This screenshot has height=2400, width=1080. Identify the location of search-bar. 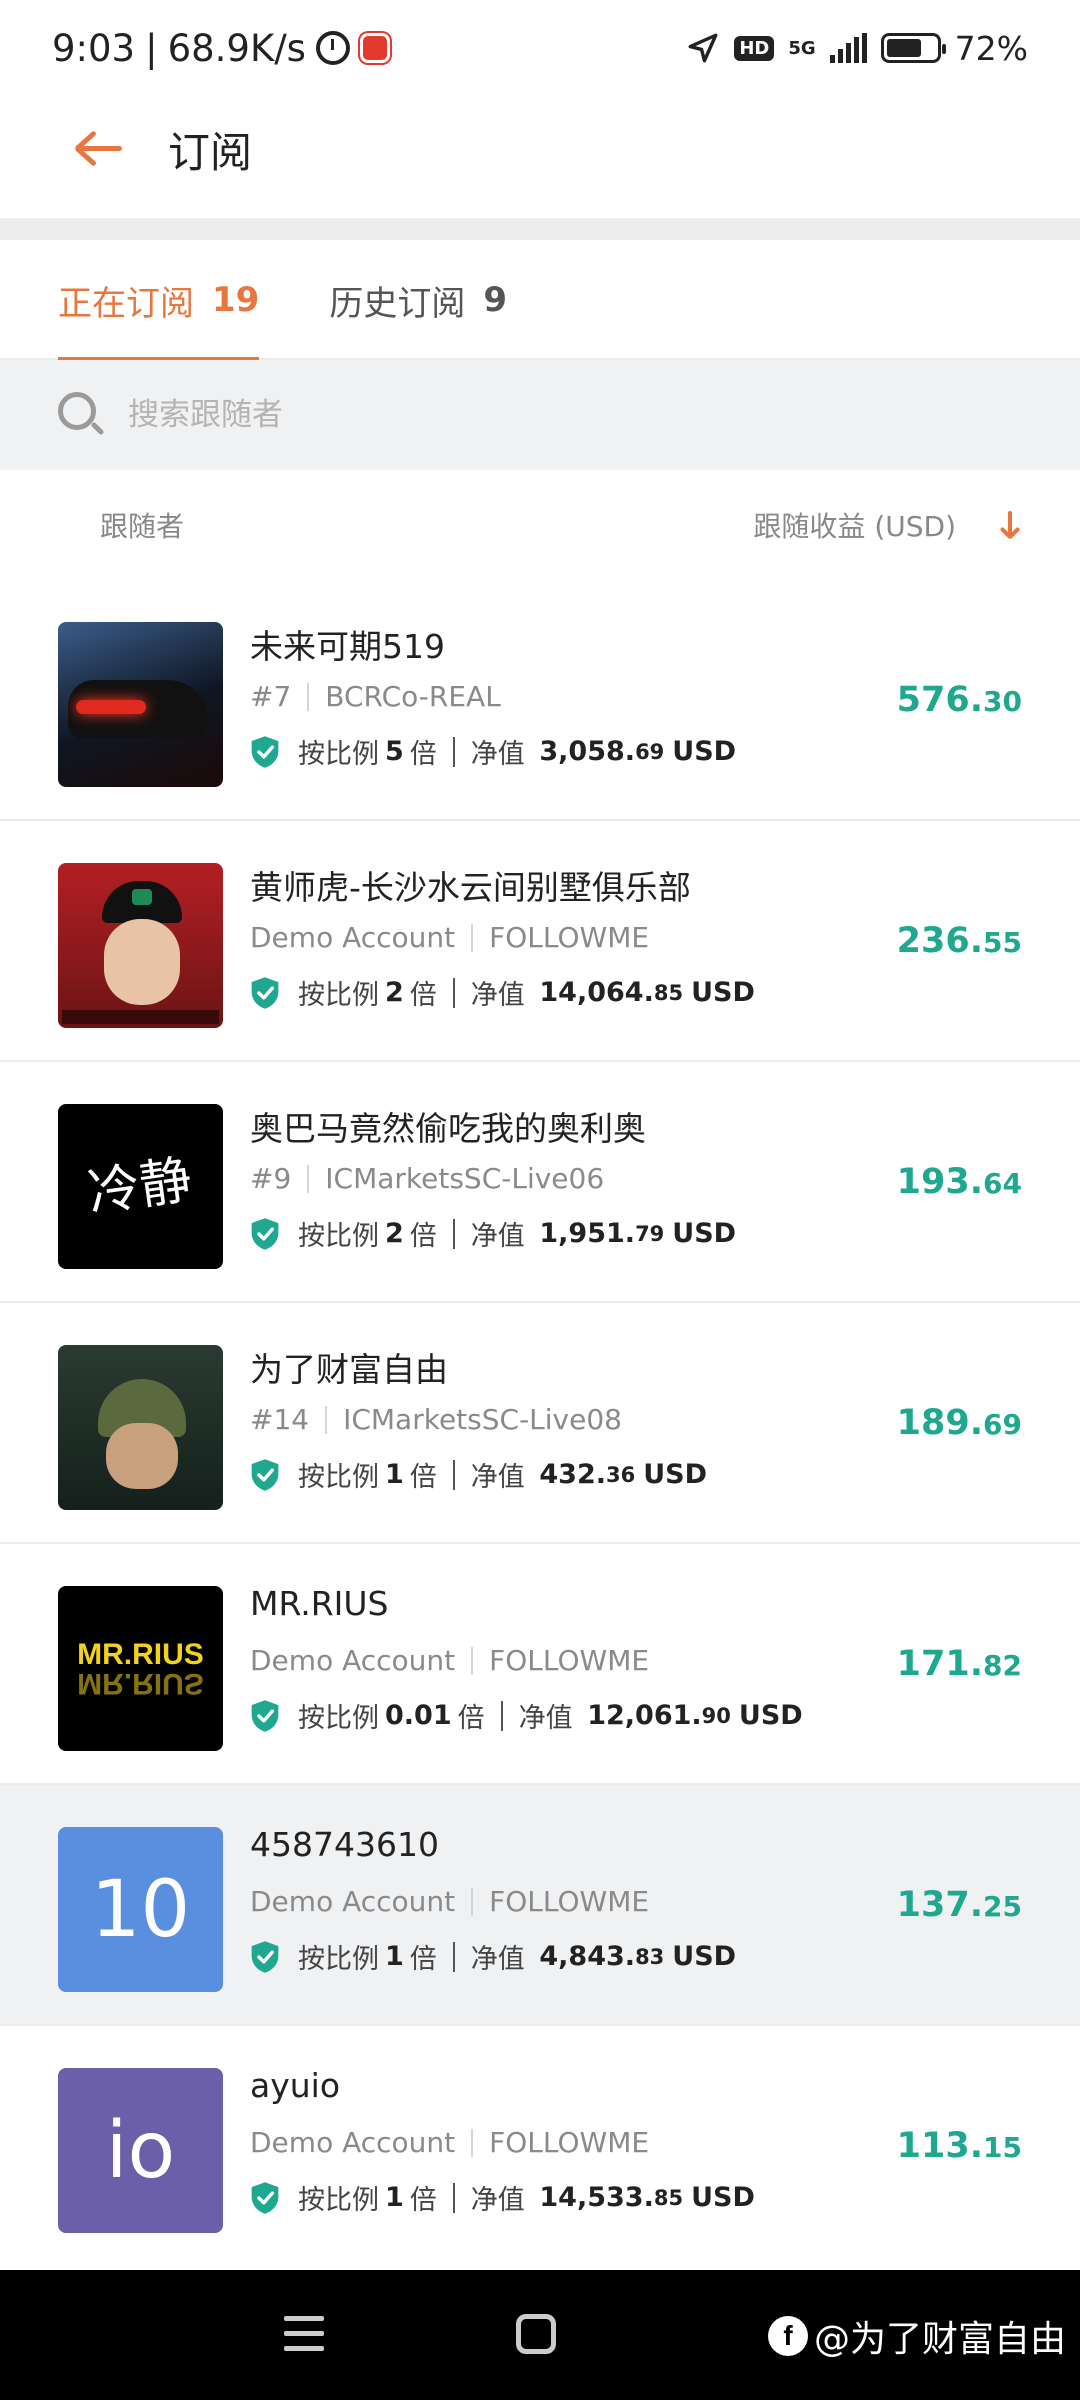
(540, 415).